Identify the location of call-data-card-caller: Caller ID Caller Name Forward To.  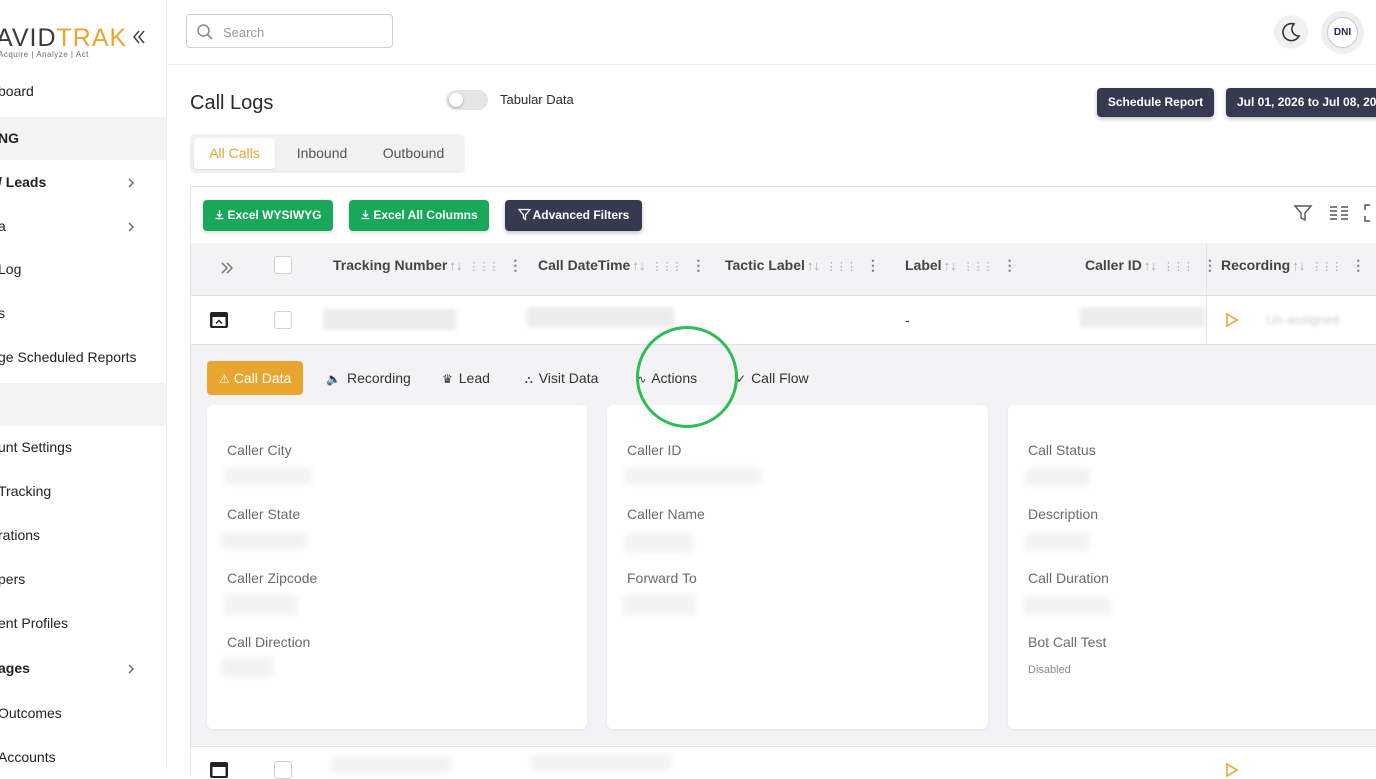
(797, 567).